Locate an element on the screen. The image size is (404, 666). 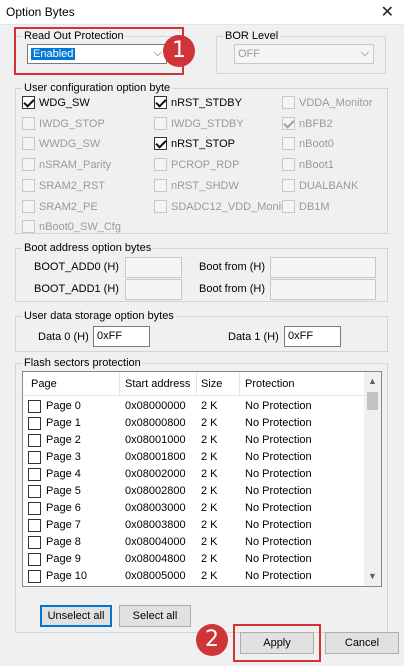
unselect-all-button: Unselect all is located at coordinates (76, 616).